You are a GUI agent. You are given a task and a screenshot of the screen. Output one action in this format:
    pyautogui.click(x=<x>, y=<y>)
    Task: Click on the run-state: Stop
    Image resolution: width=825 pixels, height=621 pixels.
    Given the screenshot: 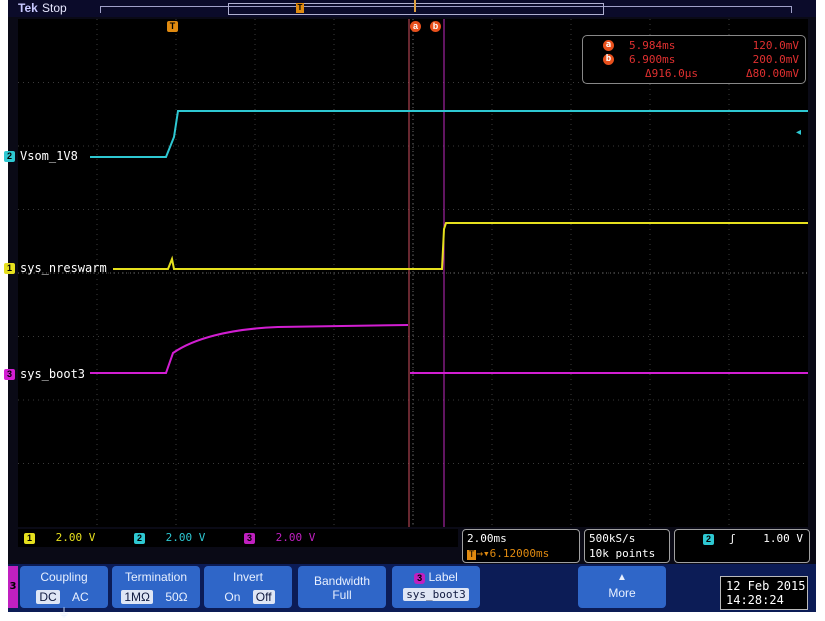 What is the action you would take?
    pyautogui.click(x=54, y=8)
    